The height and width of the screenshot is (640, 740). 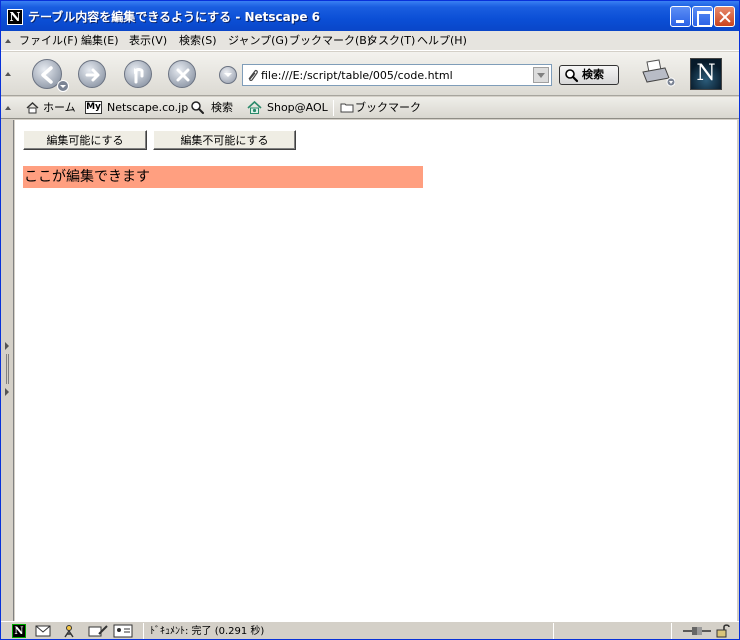 I want to click on bookmark-netscape-jp-label: Netscape.co.jp, so click(x=148, y=107).